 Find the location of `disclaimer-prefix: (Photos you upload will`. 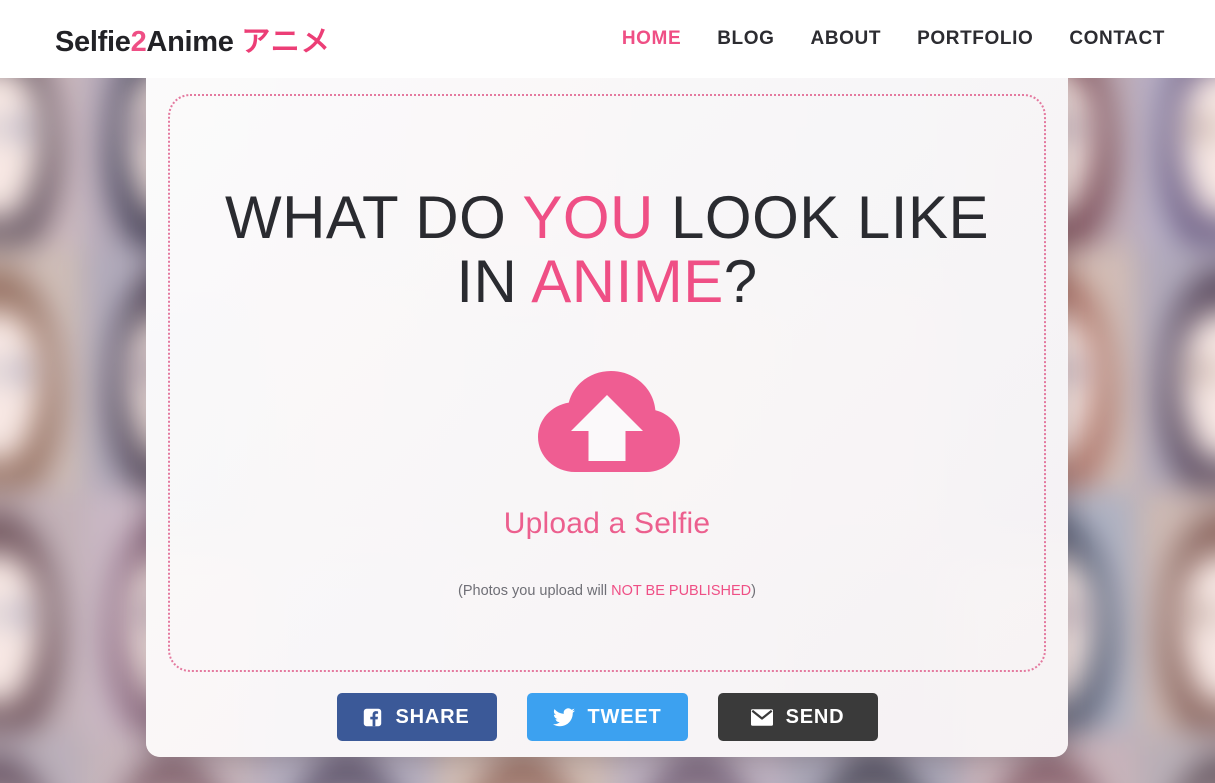

disclaimer-prefix: (Photos you upload will is located at coordinates (535, 591).